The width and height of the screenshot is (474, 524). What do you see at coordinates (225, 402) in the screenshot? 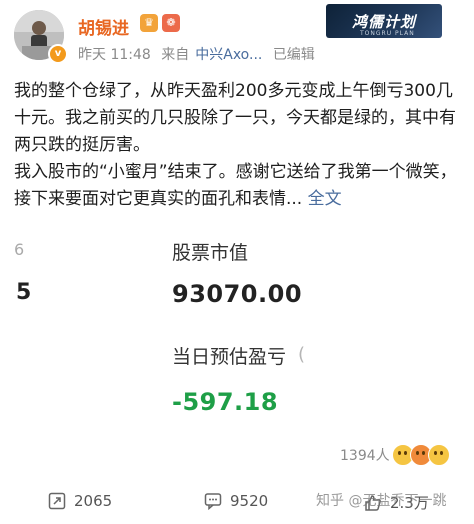
I see `daily-pl-value: -597.18` at bounding box center [225, 402].